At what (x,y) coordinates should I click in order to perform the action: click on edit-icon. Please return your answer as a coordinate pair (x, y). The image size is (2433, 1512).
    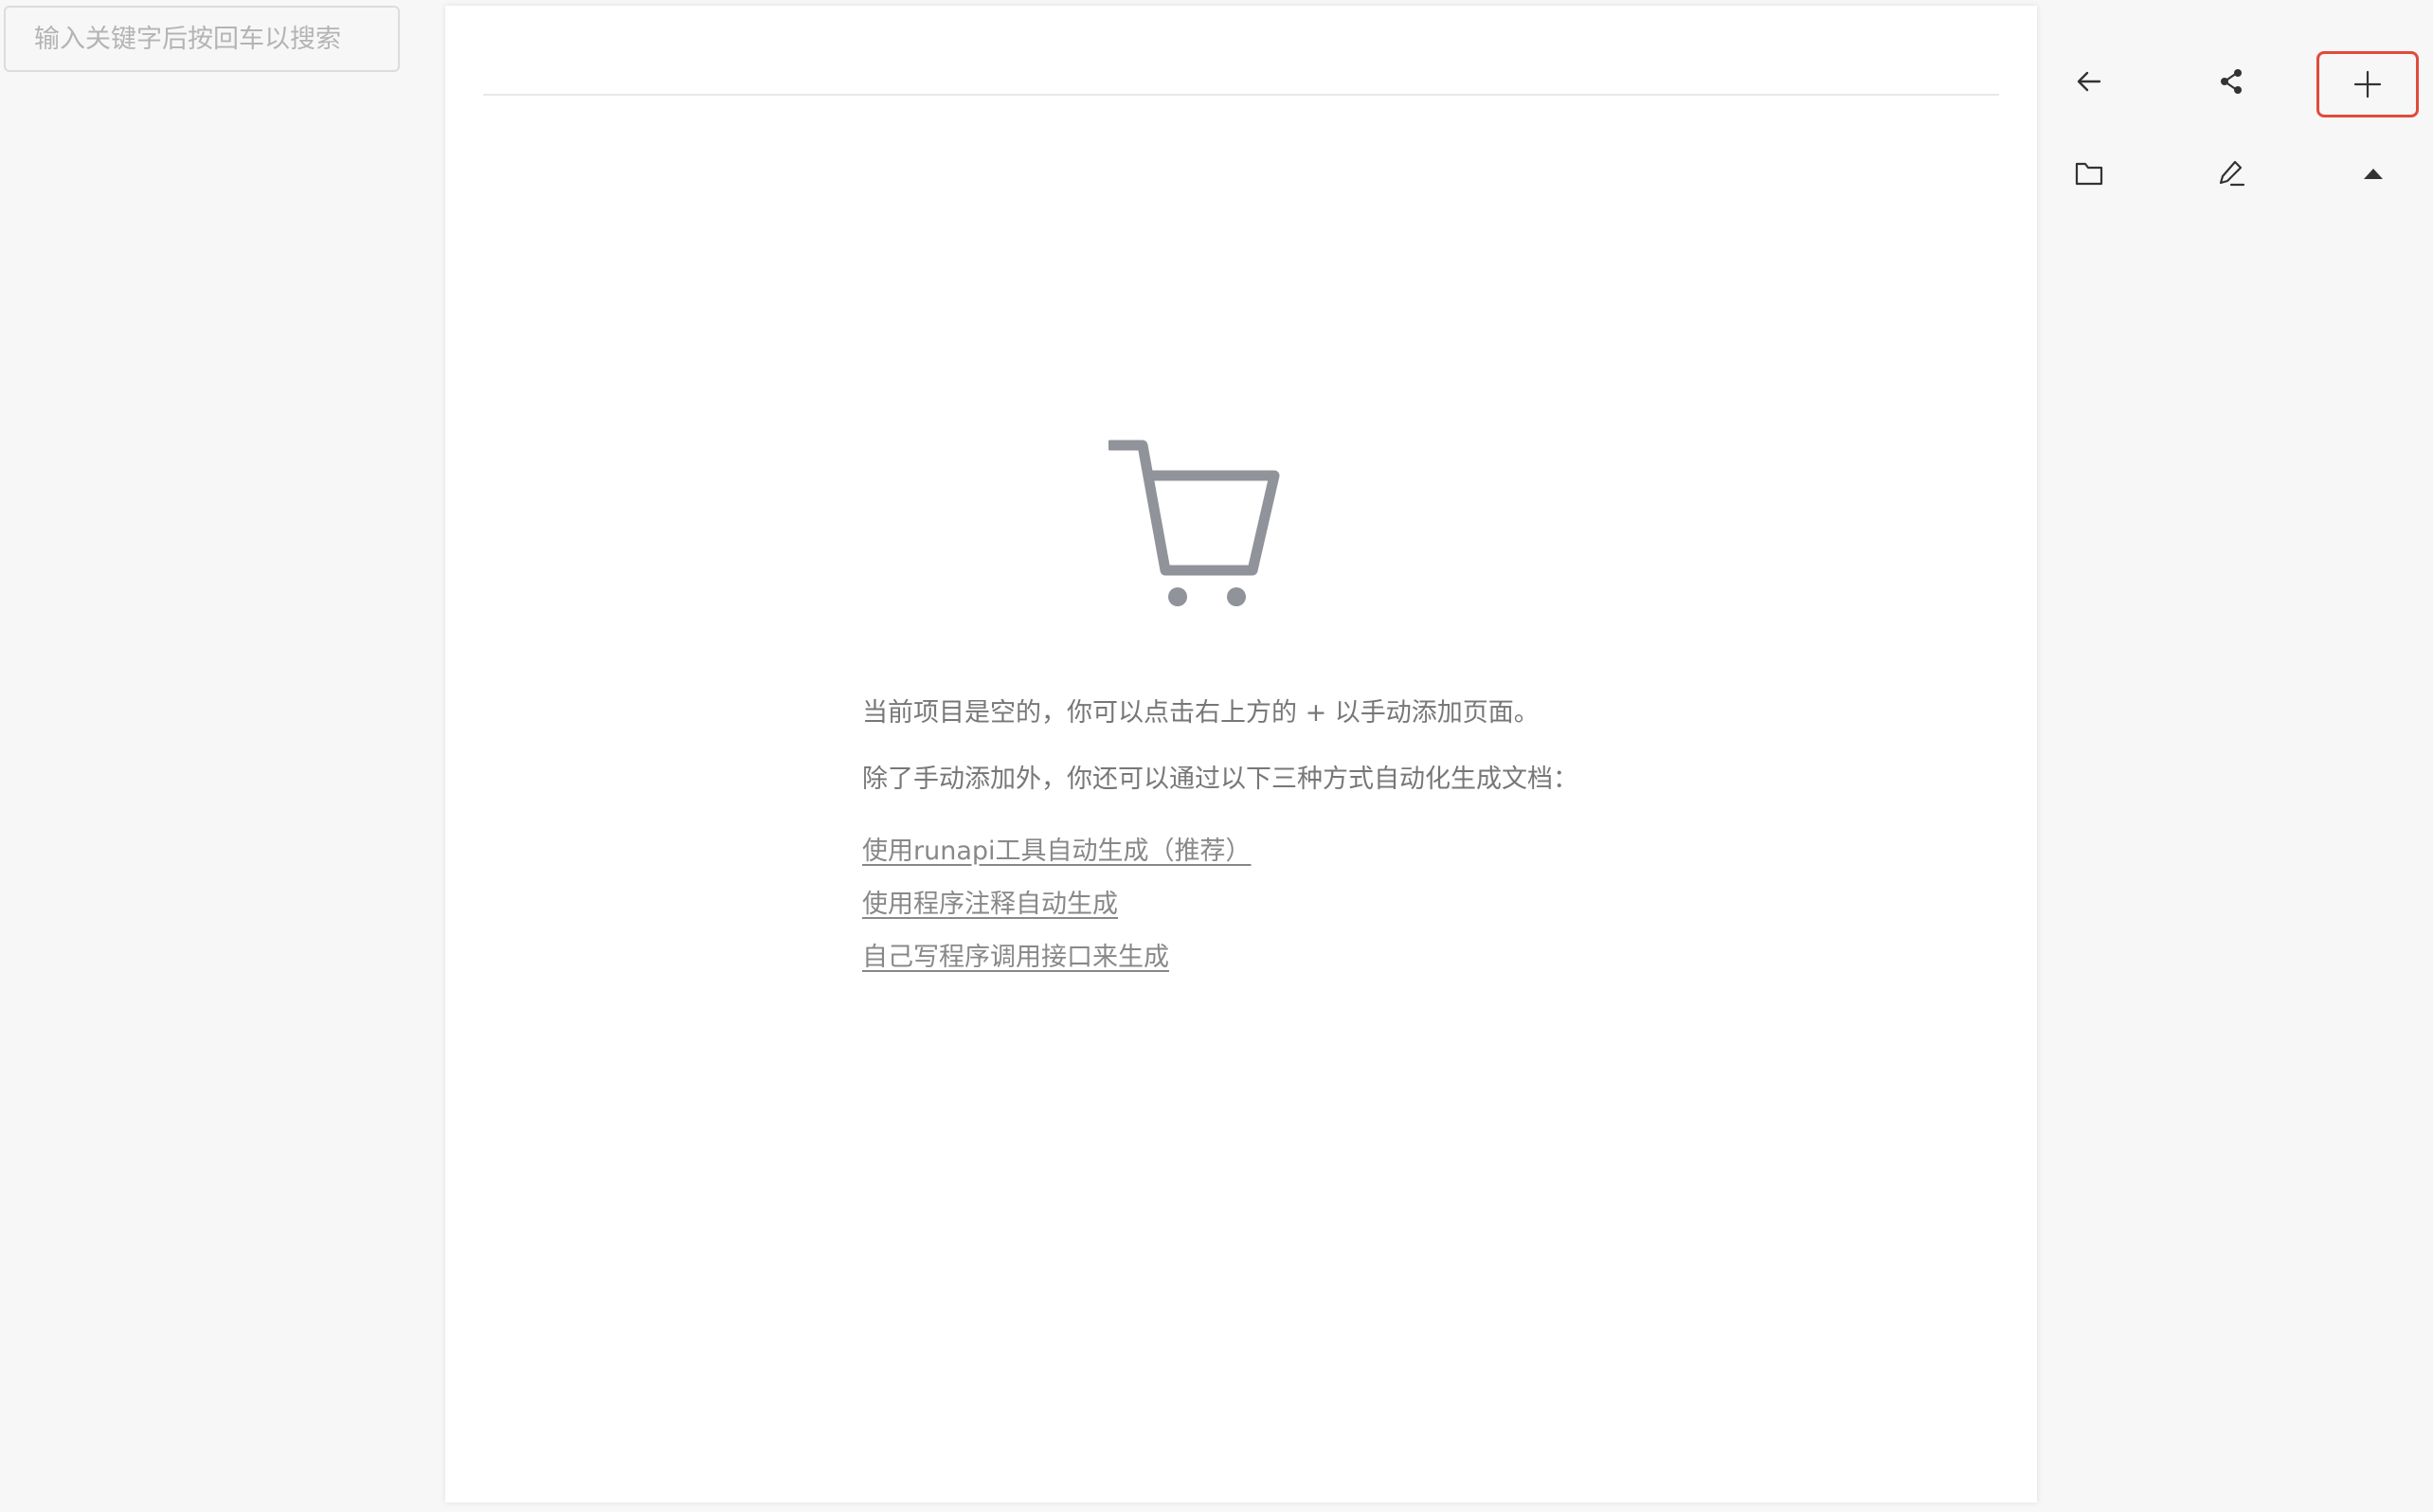
    Looking at the image, I should click on (2232, 173).